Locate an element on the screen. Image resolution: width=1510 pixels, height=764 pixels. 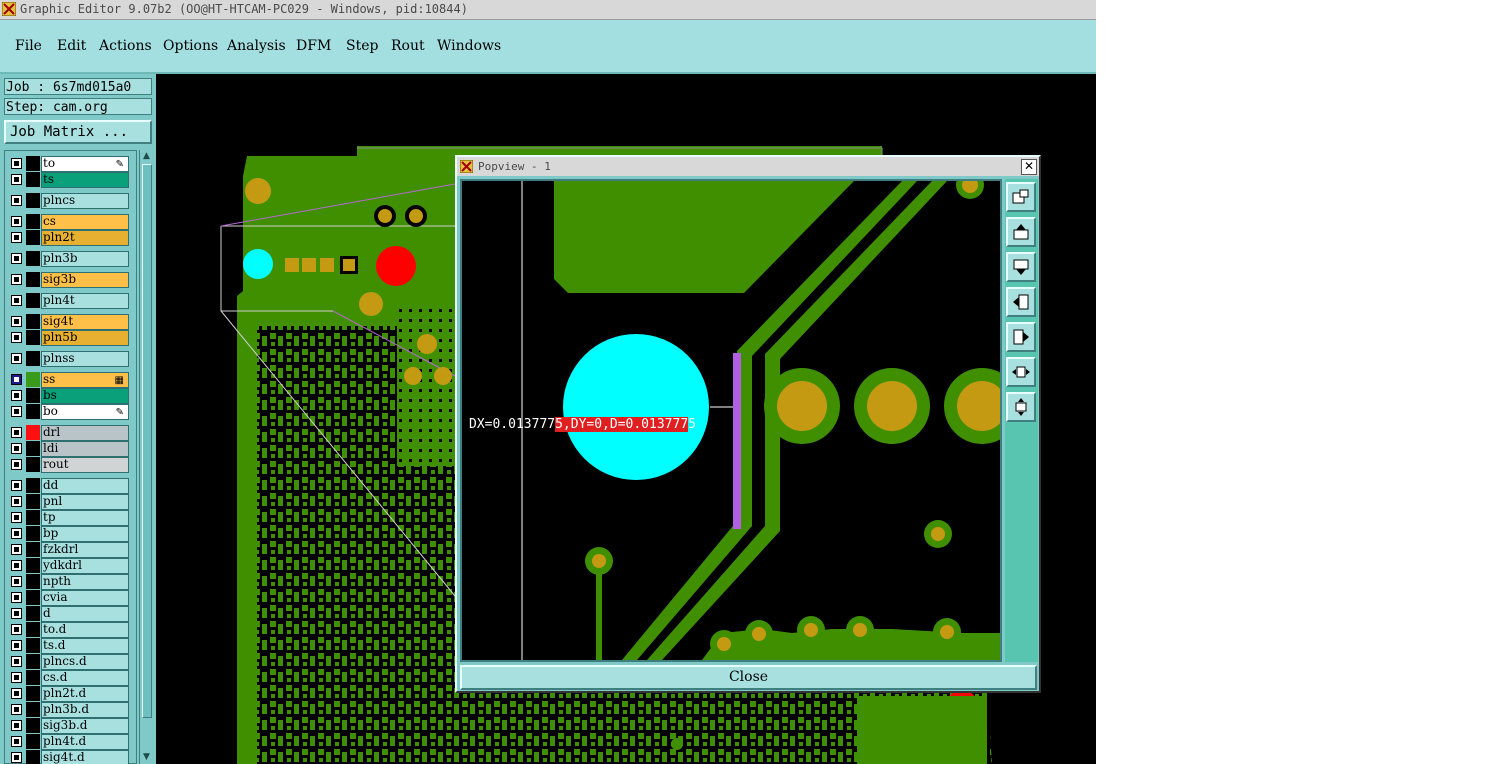
layer-name: pln3b is located at coordinates (85, 259).